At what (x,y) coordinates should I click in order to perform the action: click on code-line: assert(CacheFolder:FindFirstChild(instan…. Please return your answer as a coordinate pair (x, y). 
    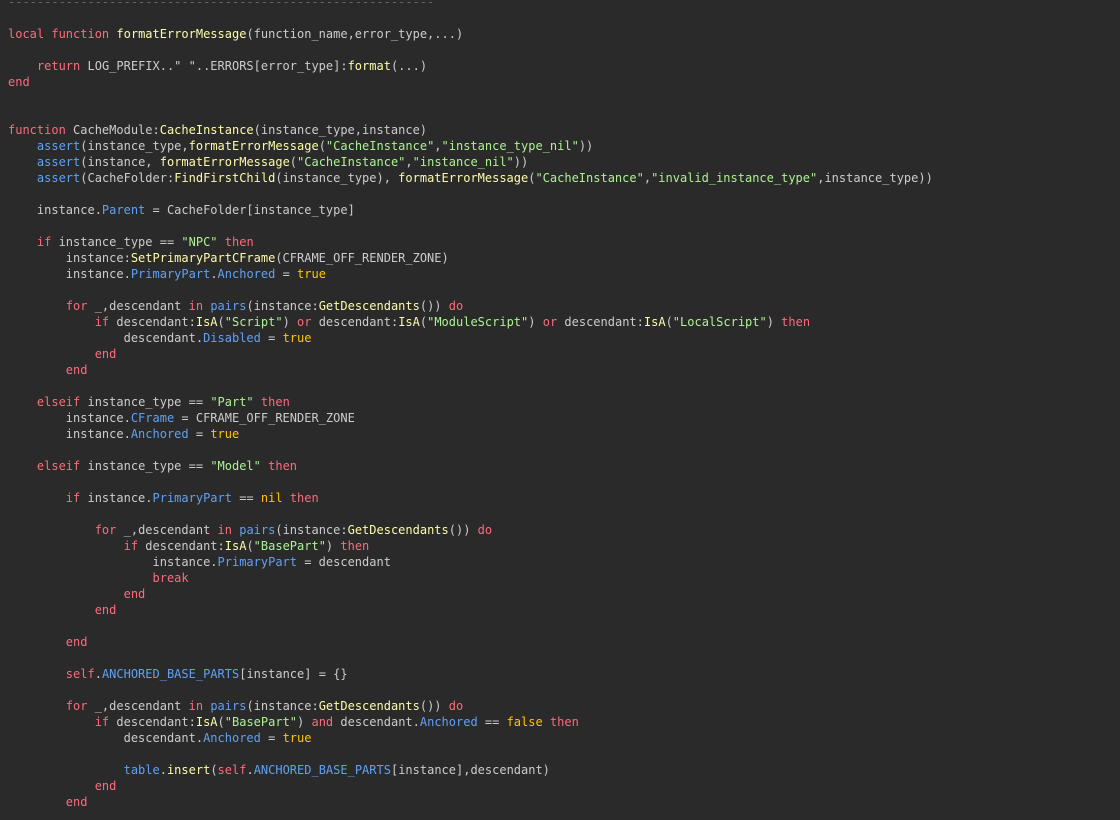
    Looking at the image, I should click on (470, 178).